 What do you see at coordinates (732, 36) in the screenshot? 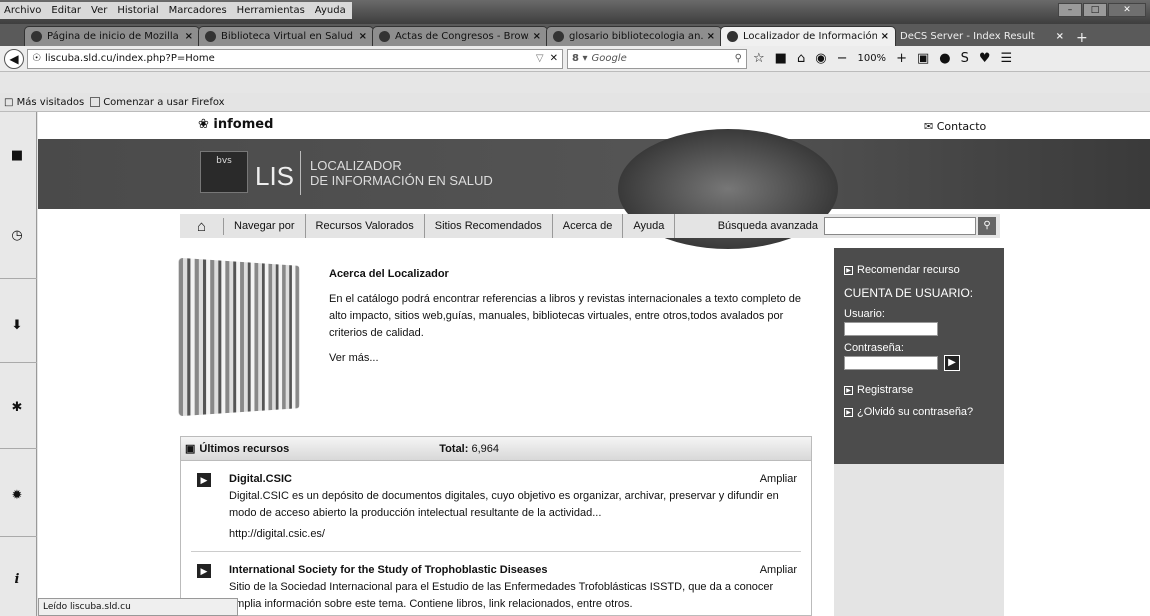
I see `loading-icon` at bounding box center [732, 36].